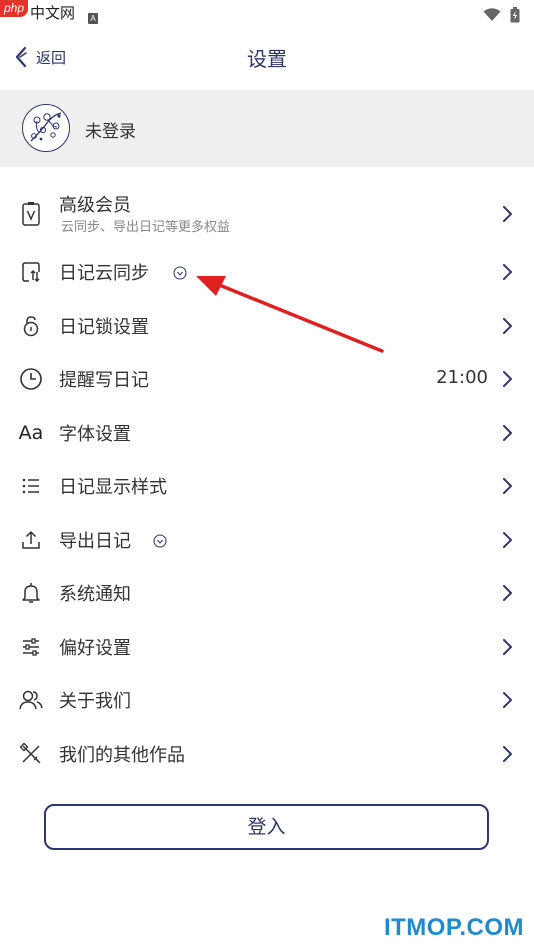 The height and width of the screenshot is (950, 534). Describe the element at coordinates (31, 214) in the screenshot. I see `vip-card-icon` at that location.